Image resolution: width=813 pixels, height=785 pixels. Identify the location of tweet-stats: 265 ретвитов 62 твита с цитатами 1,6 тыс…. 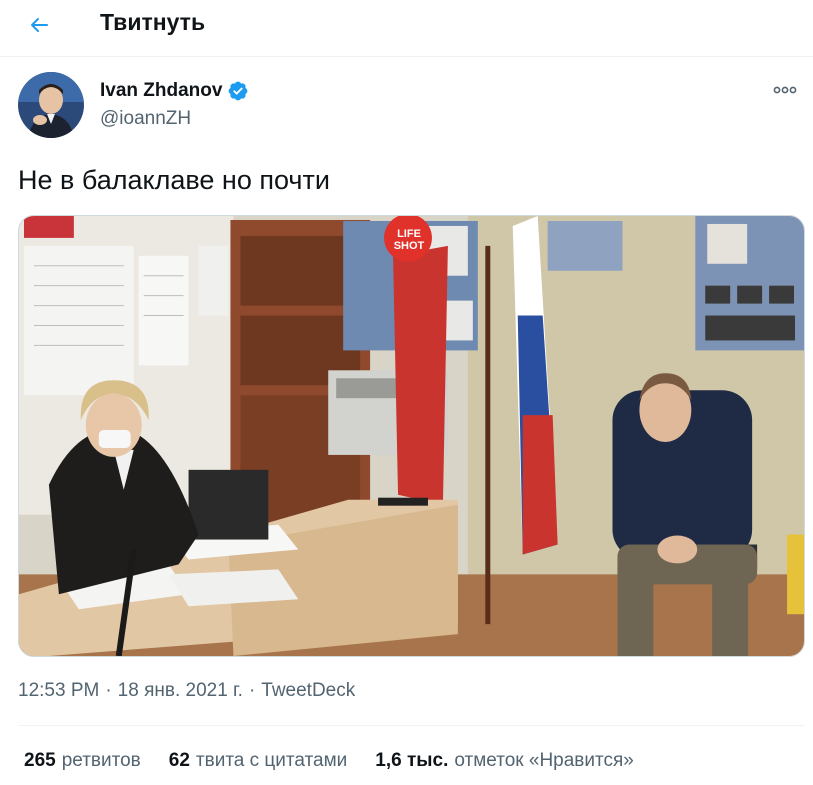
(329, 761).